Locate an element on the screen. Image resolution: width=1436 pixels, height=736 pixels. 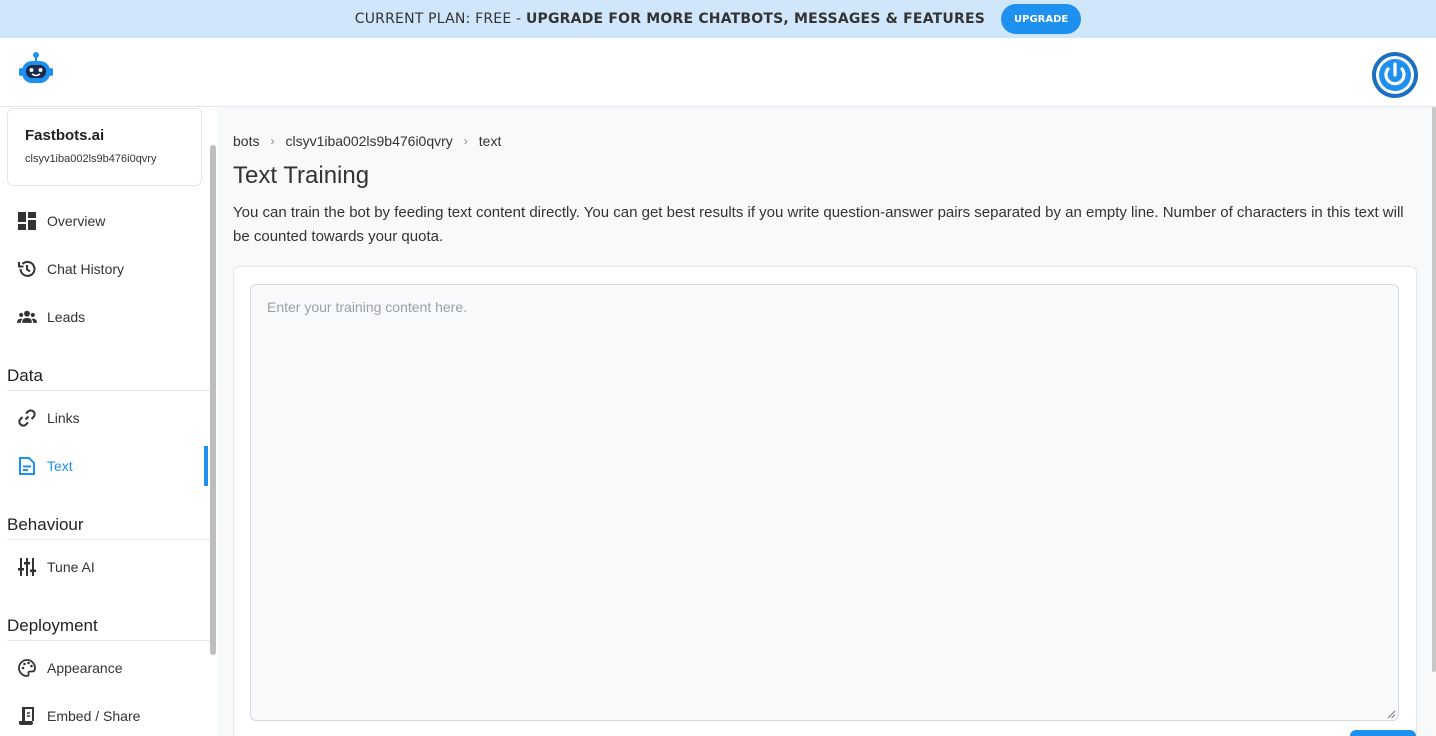
breadcrumb-item-bot-id: clsyv1iba002ls9b476i0qvry is located at coordinates (368, 141).